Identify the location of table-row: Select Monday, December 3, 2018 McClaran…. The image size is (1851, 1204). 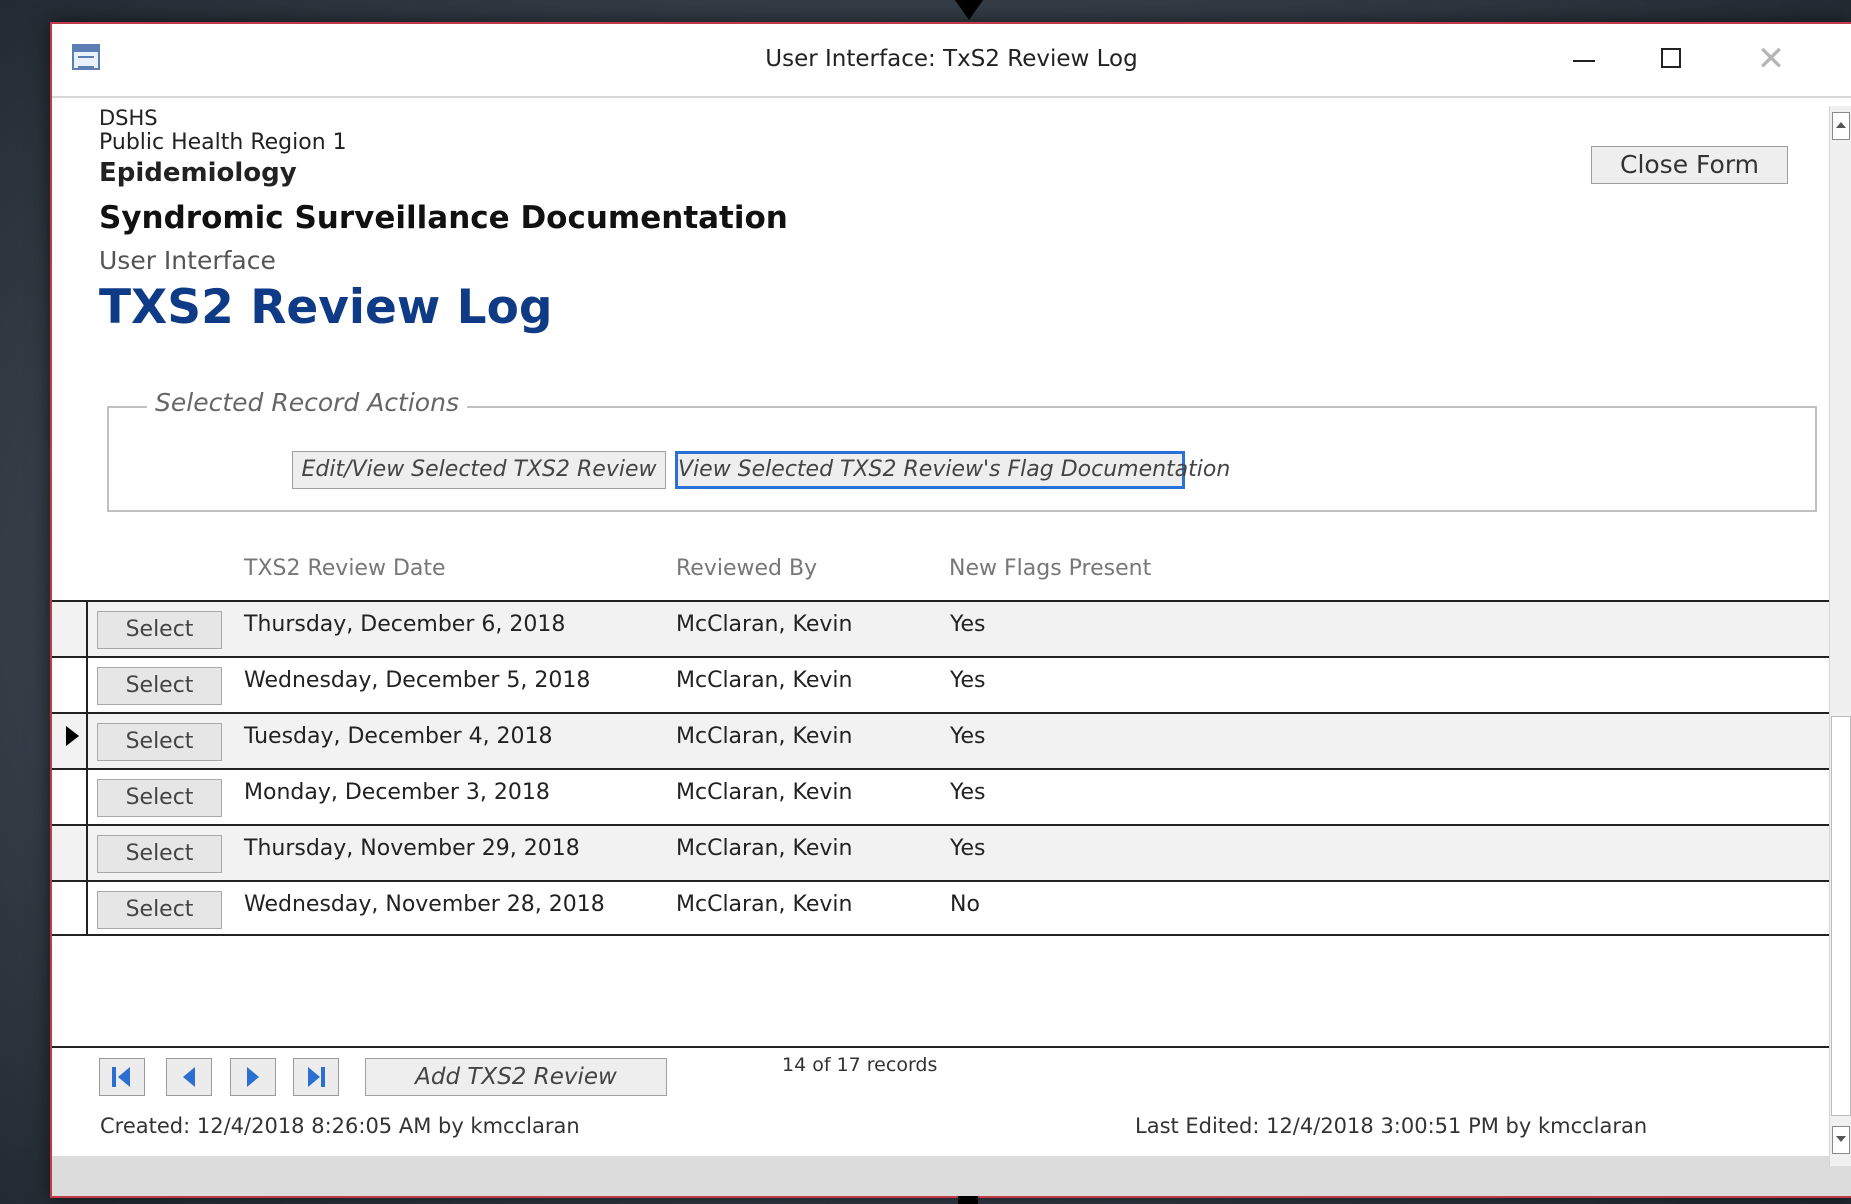
(942, 796).